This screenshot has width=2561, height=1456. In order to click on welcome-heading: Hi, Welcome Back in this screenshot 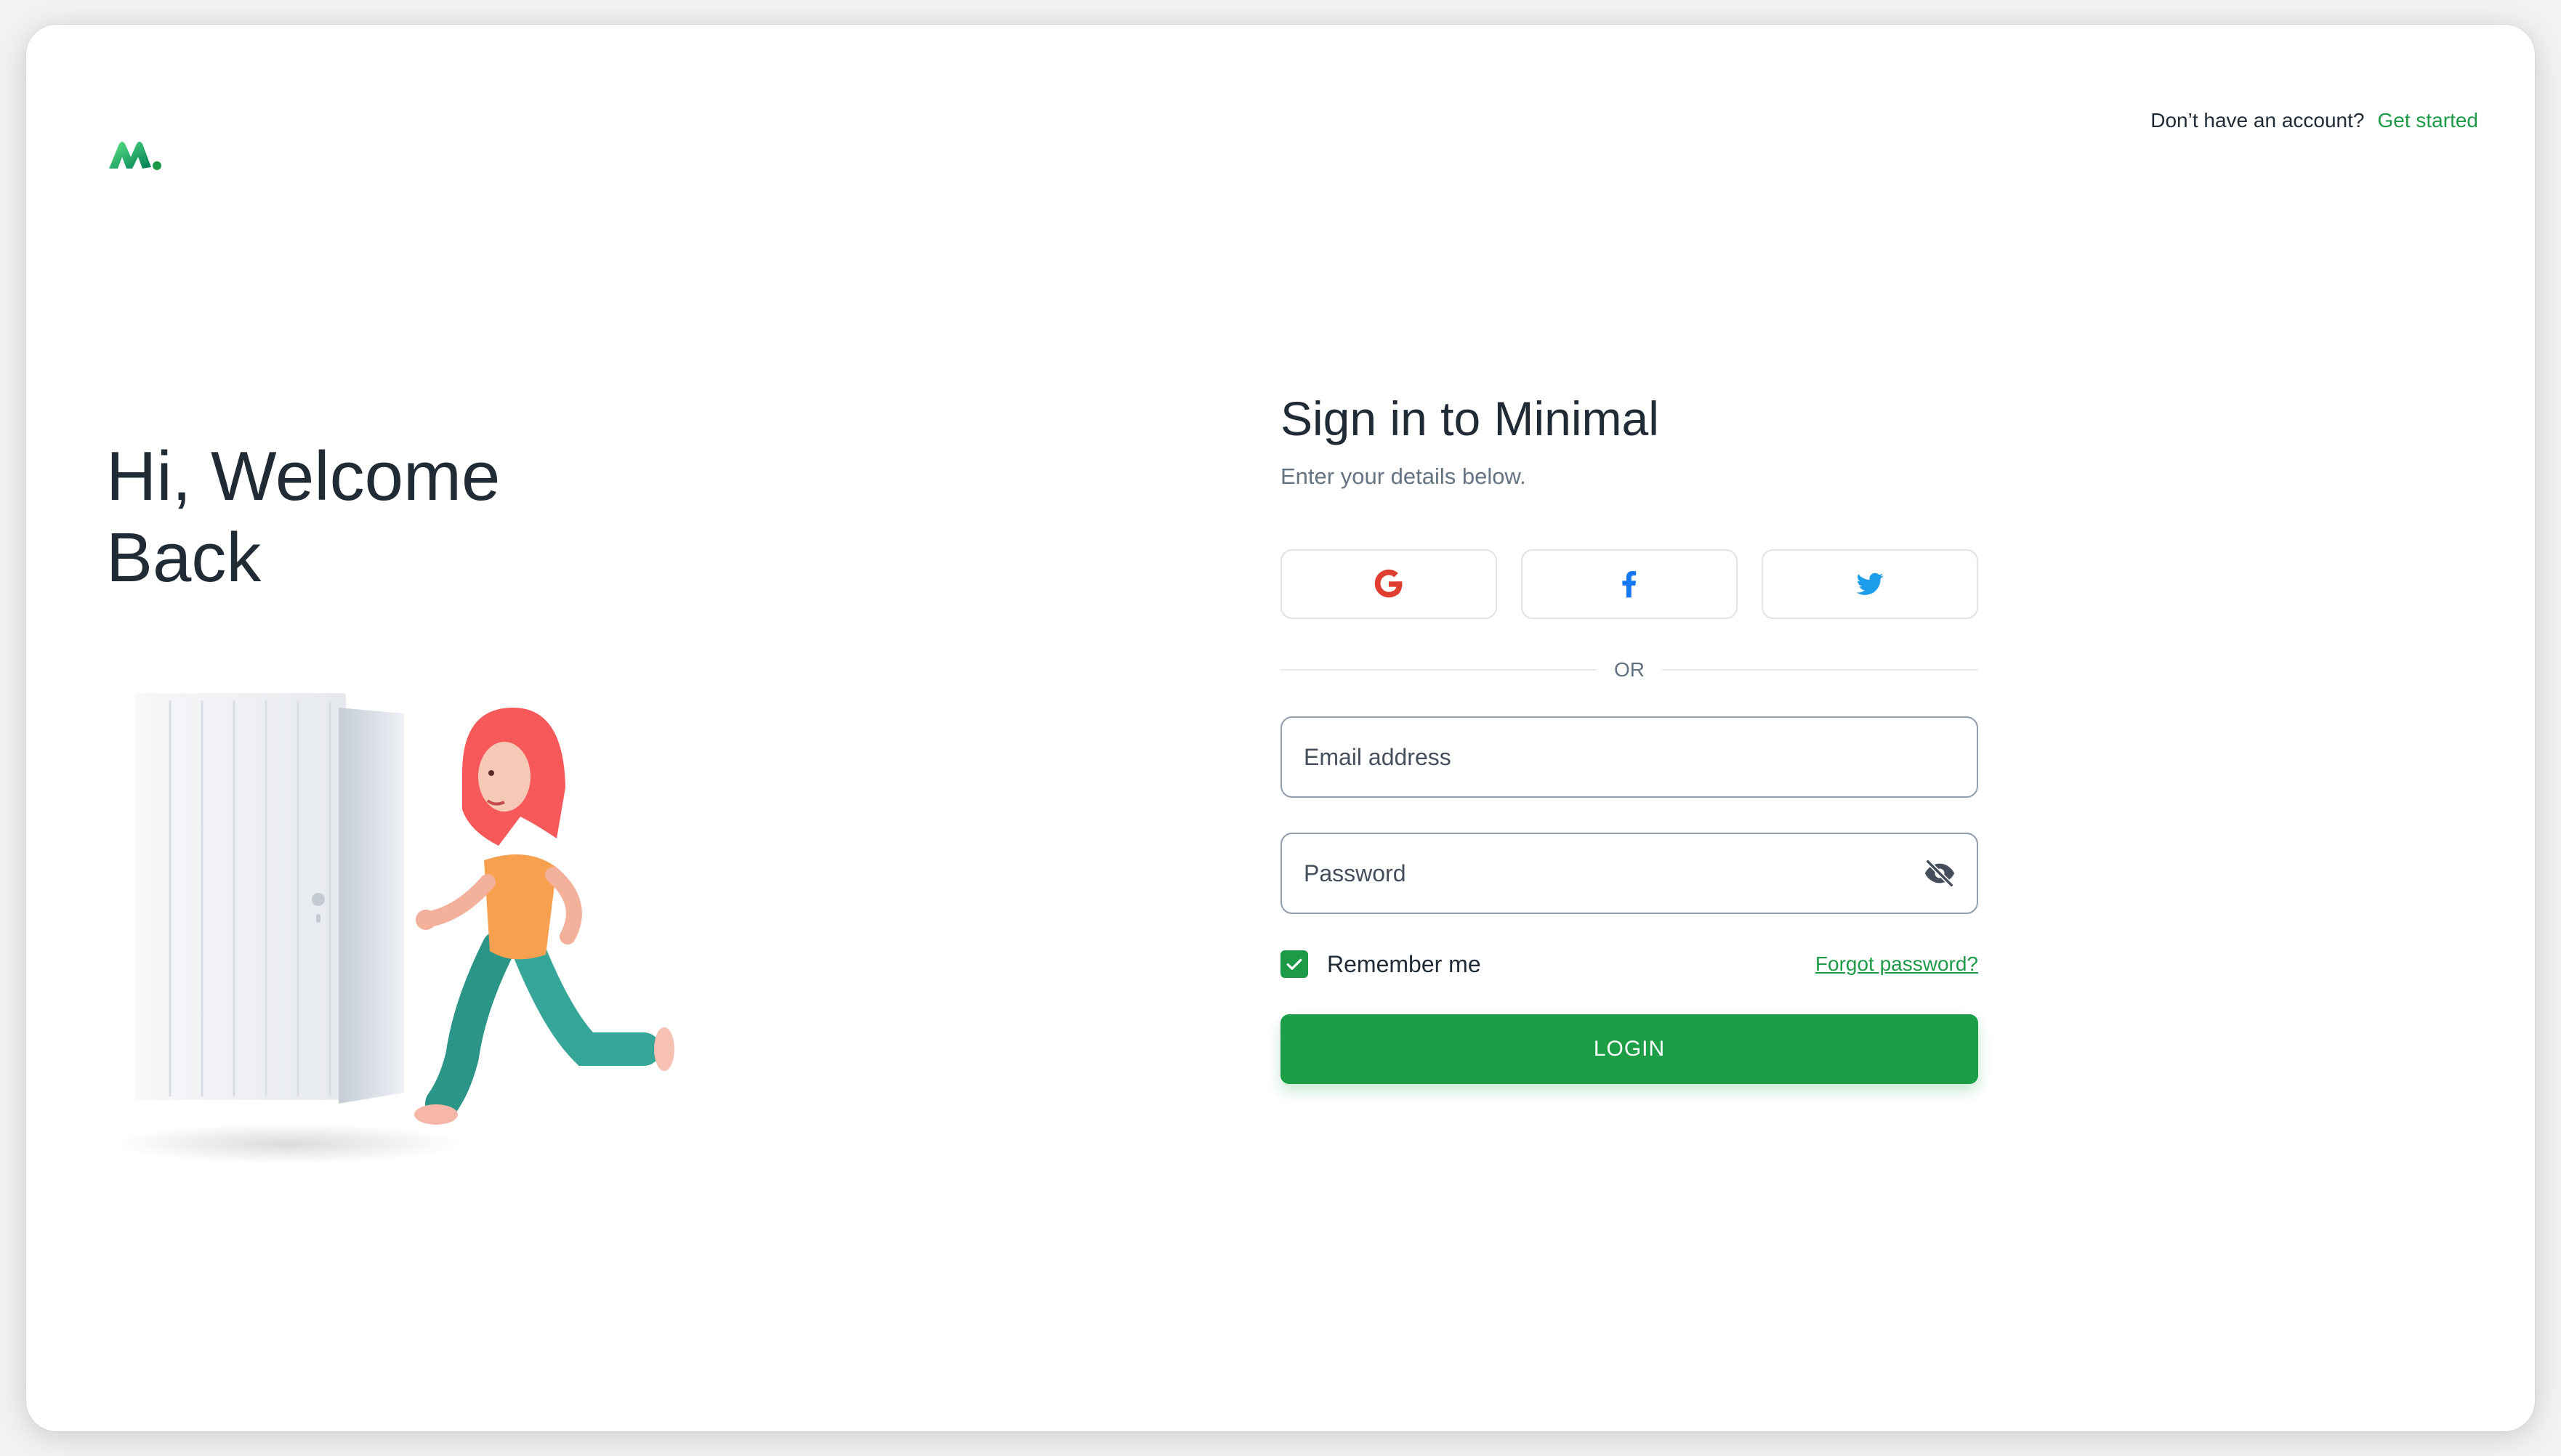, I will do `click(360, 517)`.